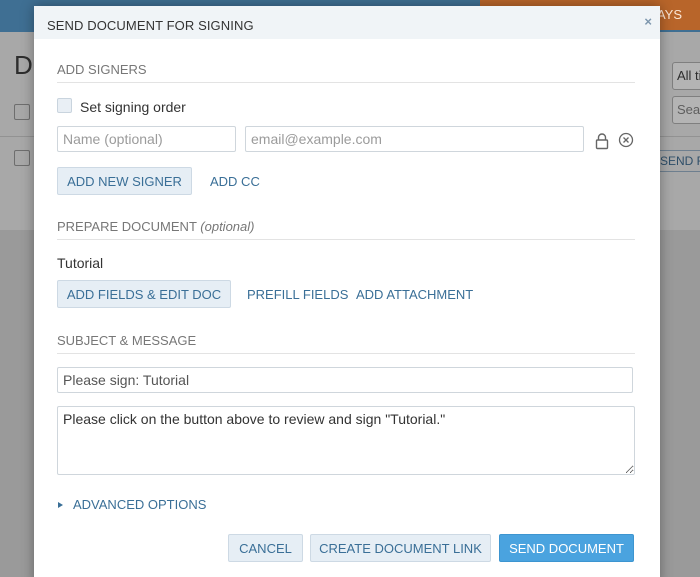 This screenshot has height=577, width=700. What do you see at coordinates (140, 504) in the screenshot?
I see `advanced-options-label: ADVANCED OPTIONS` at bounding box center [140, 504].